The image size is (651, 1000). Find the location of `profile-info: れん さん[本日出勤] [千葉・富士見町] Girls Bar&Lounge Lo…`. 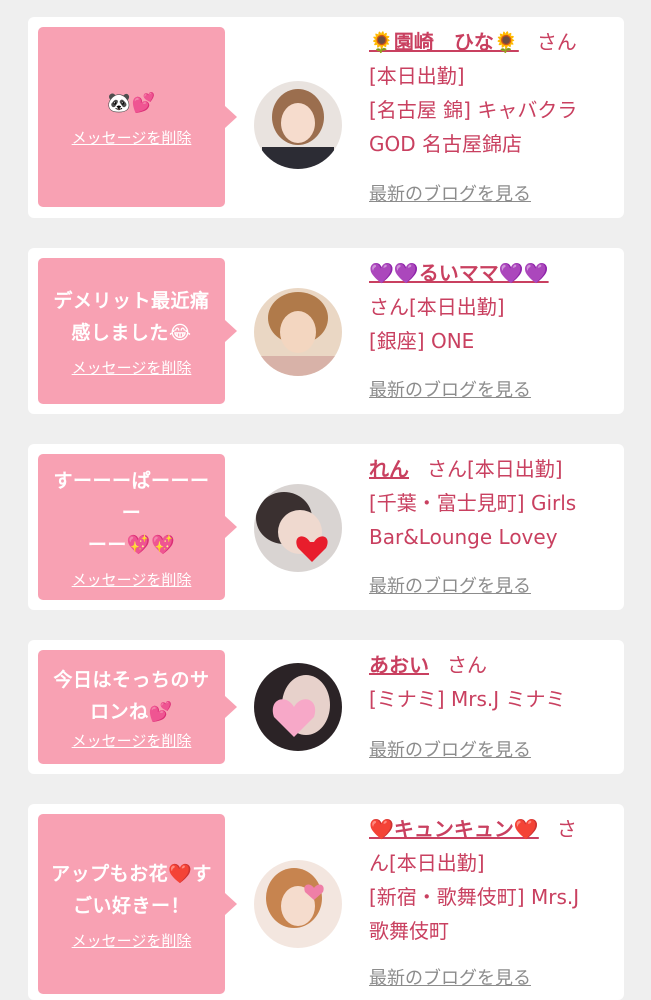

profile-info: れん さん[本日出勤] [千葉・富士見町] Girls Bar&Lounge Lo… is located at coordinates (473, 503).